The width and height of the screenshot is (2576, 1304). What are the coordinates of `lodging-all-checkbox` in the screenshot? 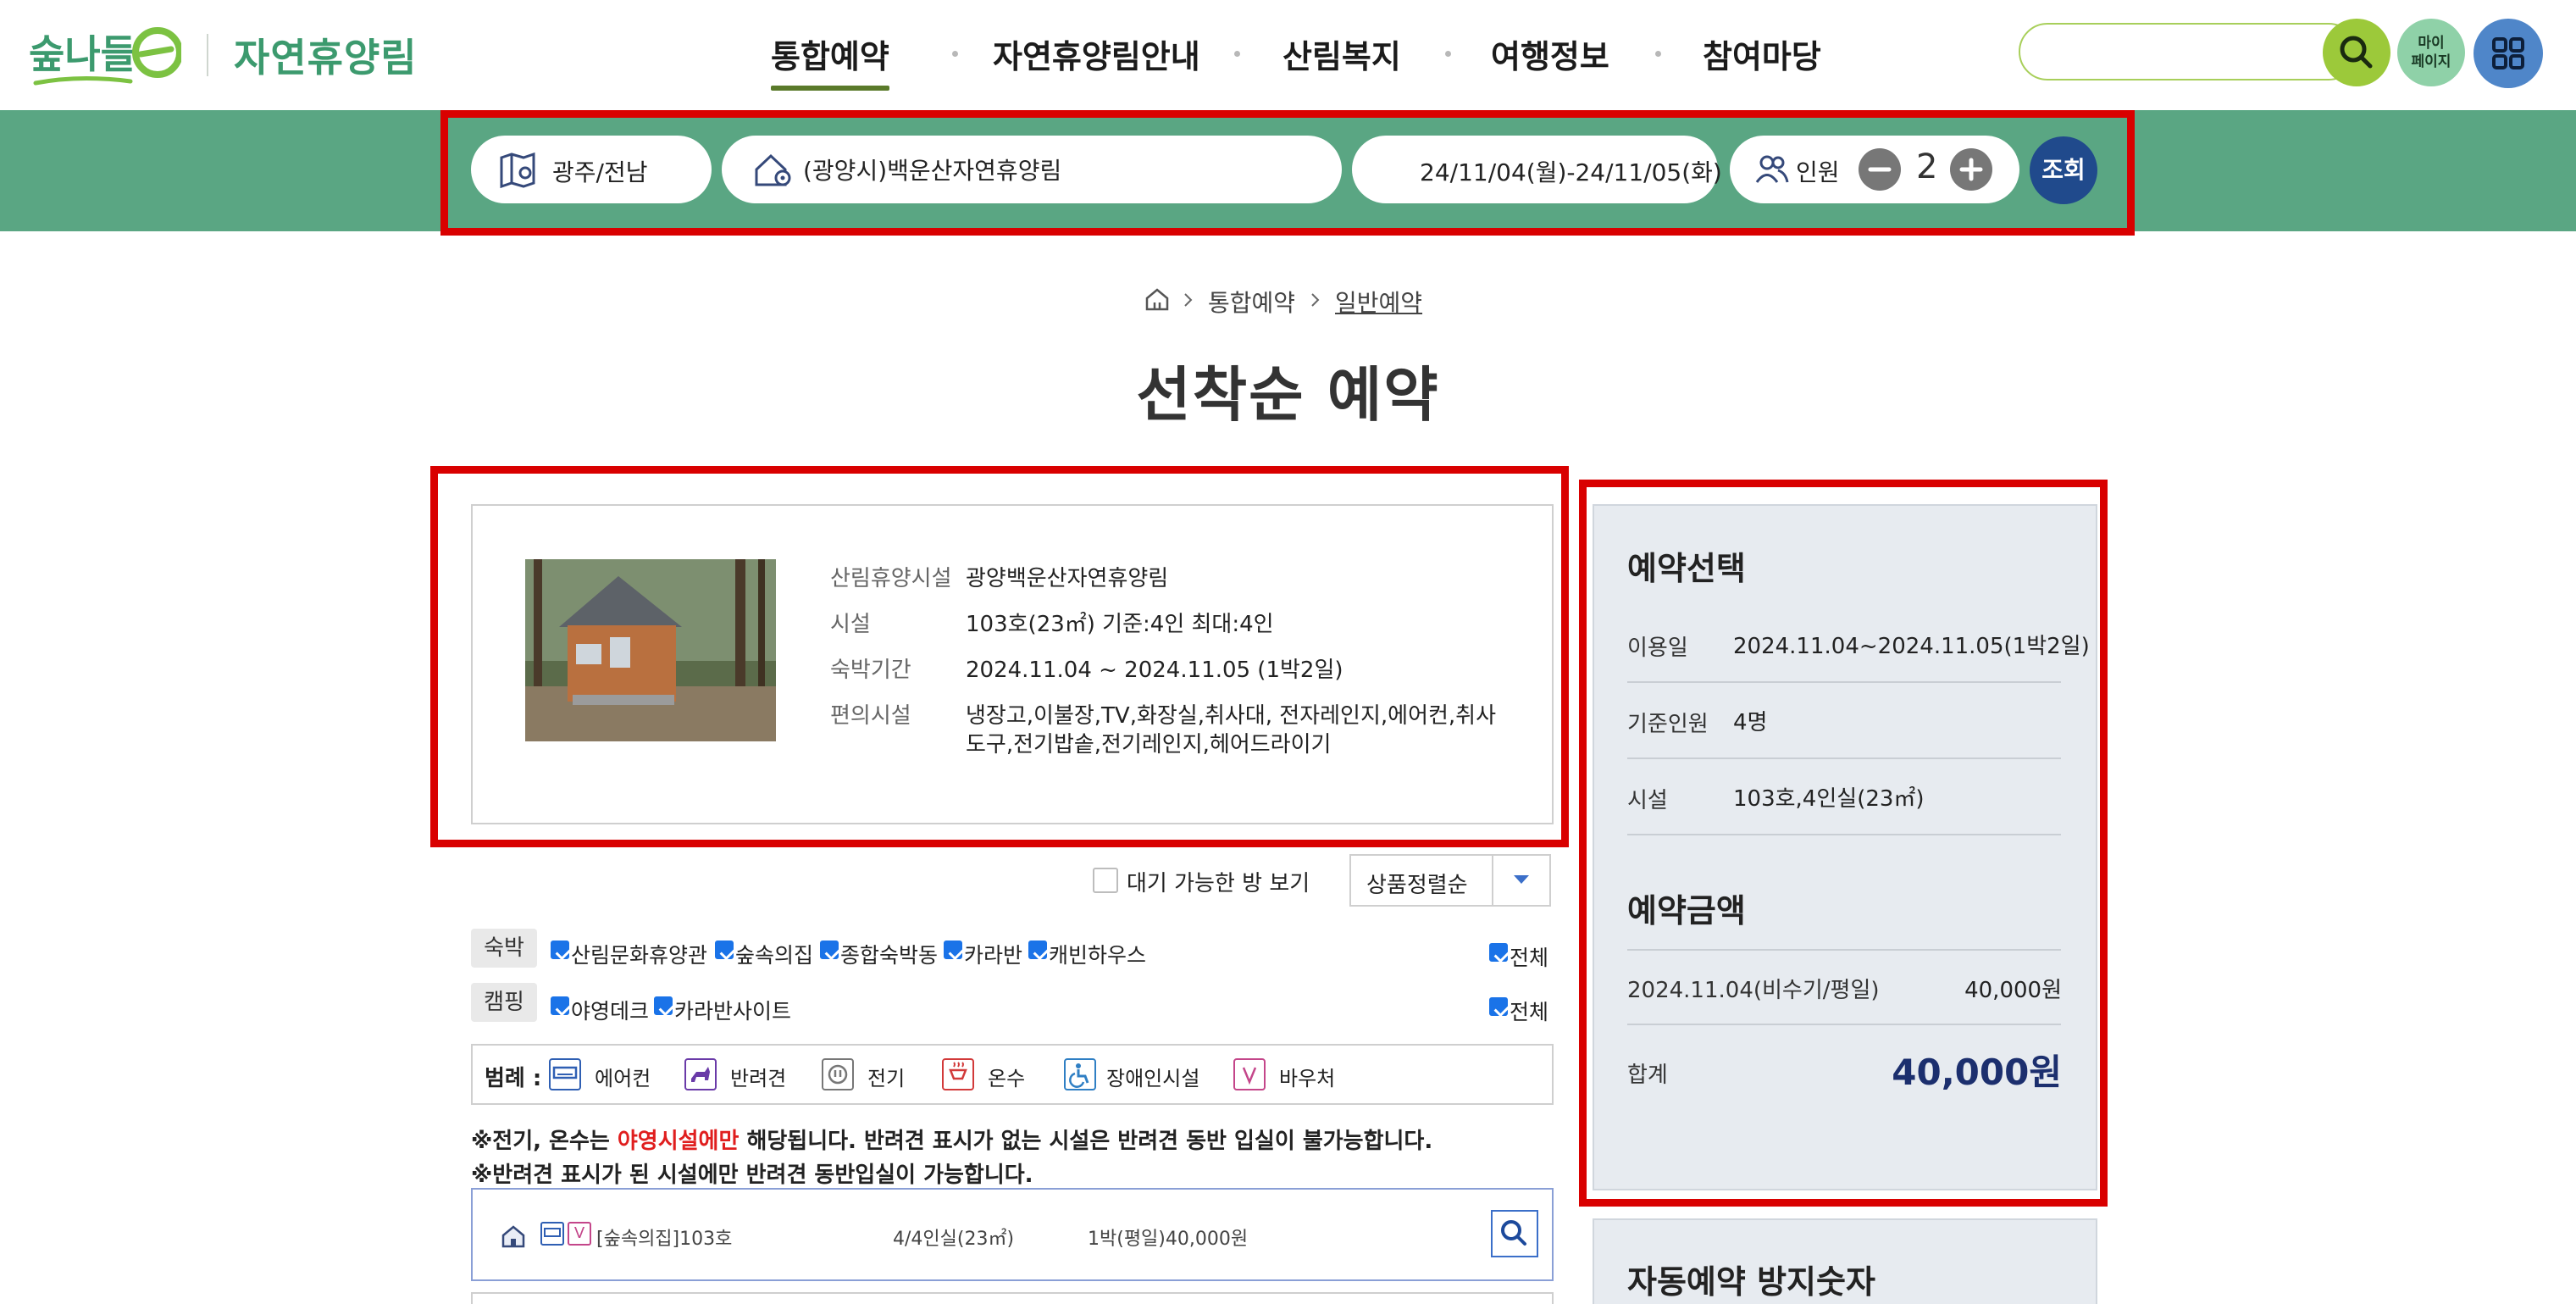 It's located at (1498, 952).